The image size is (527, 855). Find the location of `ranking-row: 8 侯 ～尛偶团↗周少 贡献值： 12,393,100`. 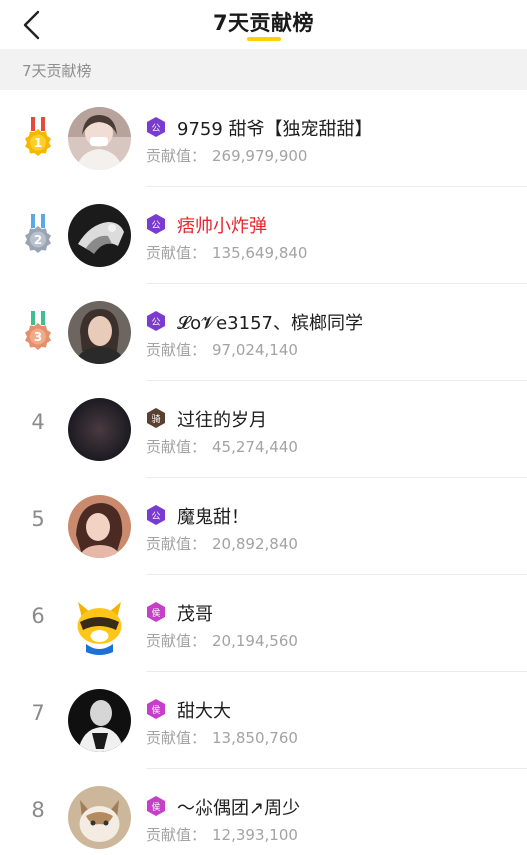

ranking-row: 8 侯 ～尛偶团↗周少 贡献值： 12,393,100 is located at coordinates (263, 812).